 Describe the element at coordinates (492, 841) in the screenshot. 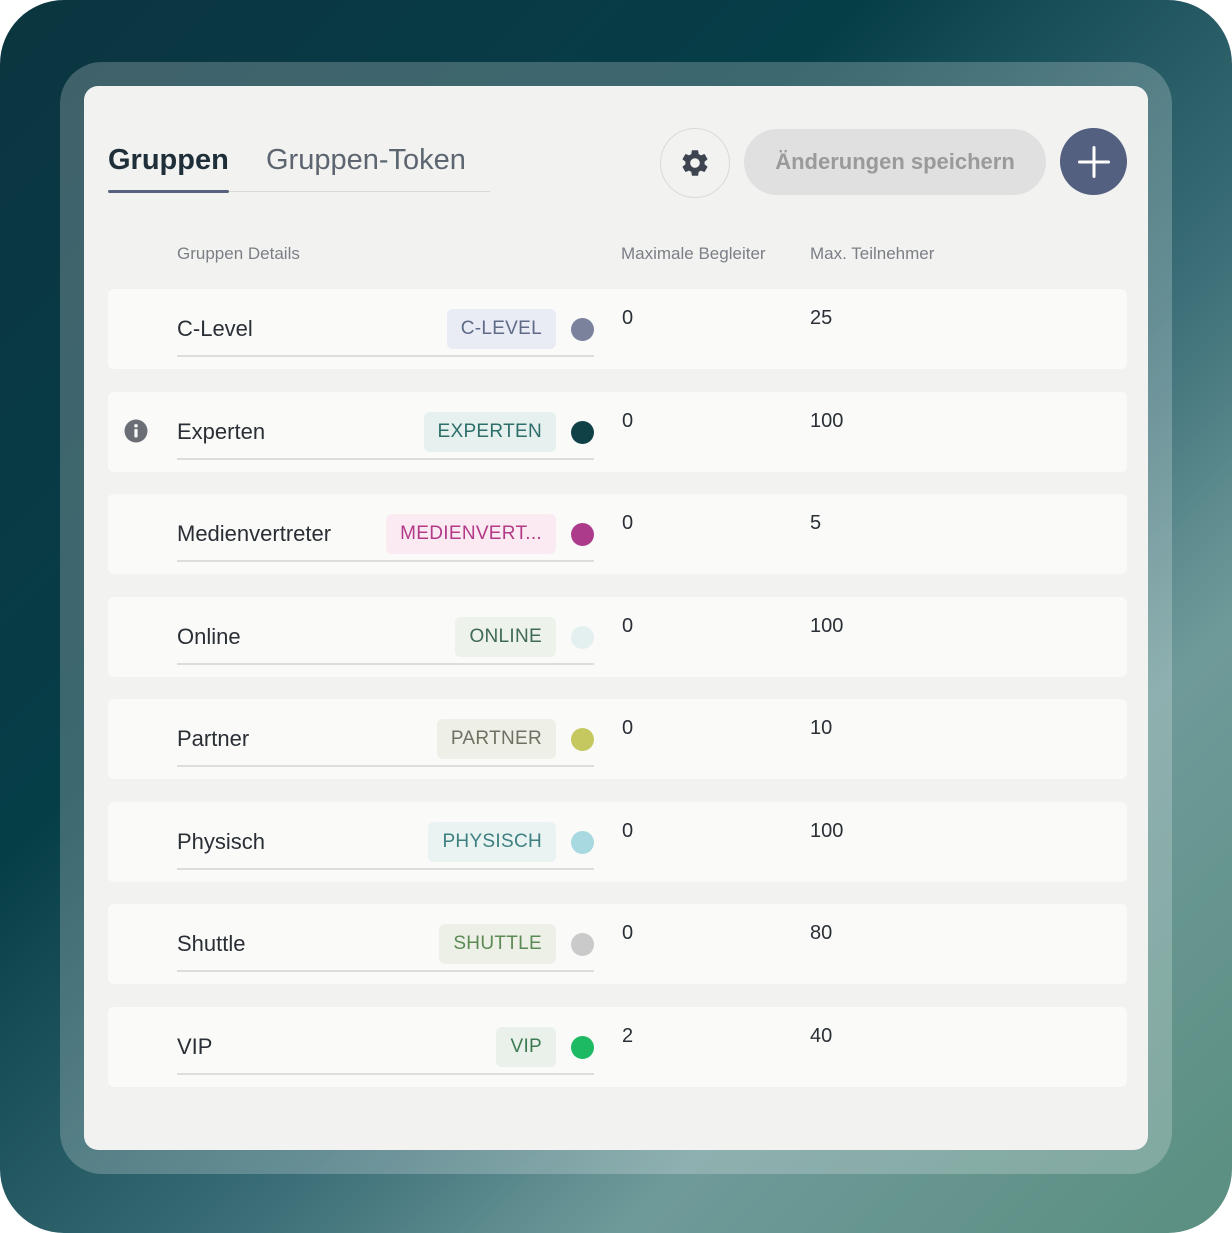

I see `group-tag: PHYSISCH` at that location.